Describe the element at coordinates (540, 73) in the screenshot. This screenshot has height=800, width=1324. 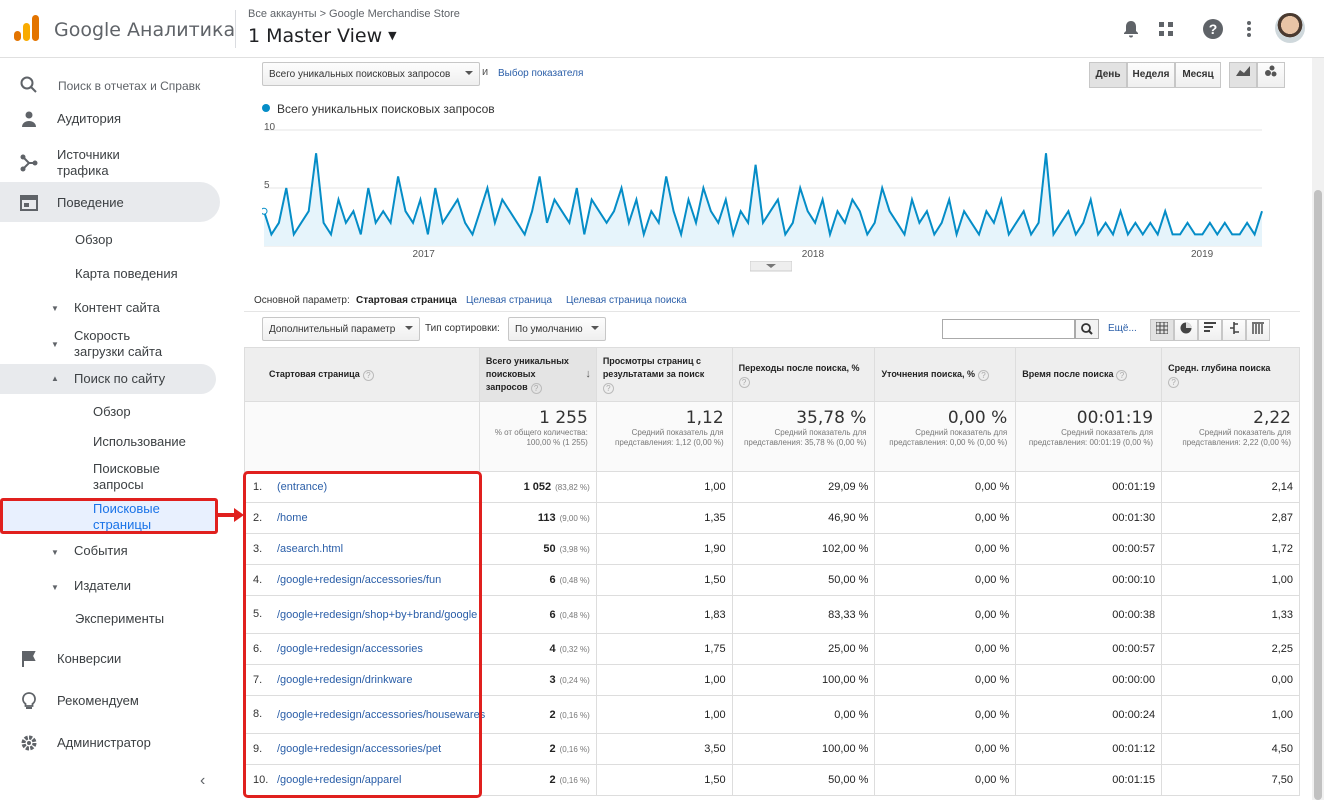
I see `choose-metric-link: Выбор показателя` at that location.